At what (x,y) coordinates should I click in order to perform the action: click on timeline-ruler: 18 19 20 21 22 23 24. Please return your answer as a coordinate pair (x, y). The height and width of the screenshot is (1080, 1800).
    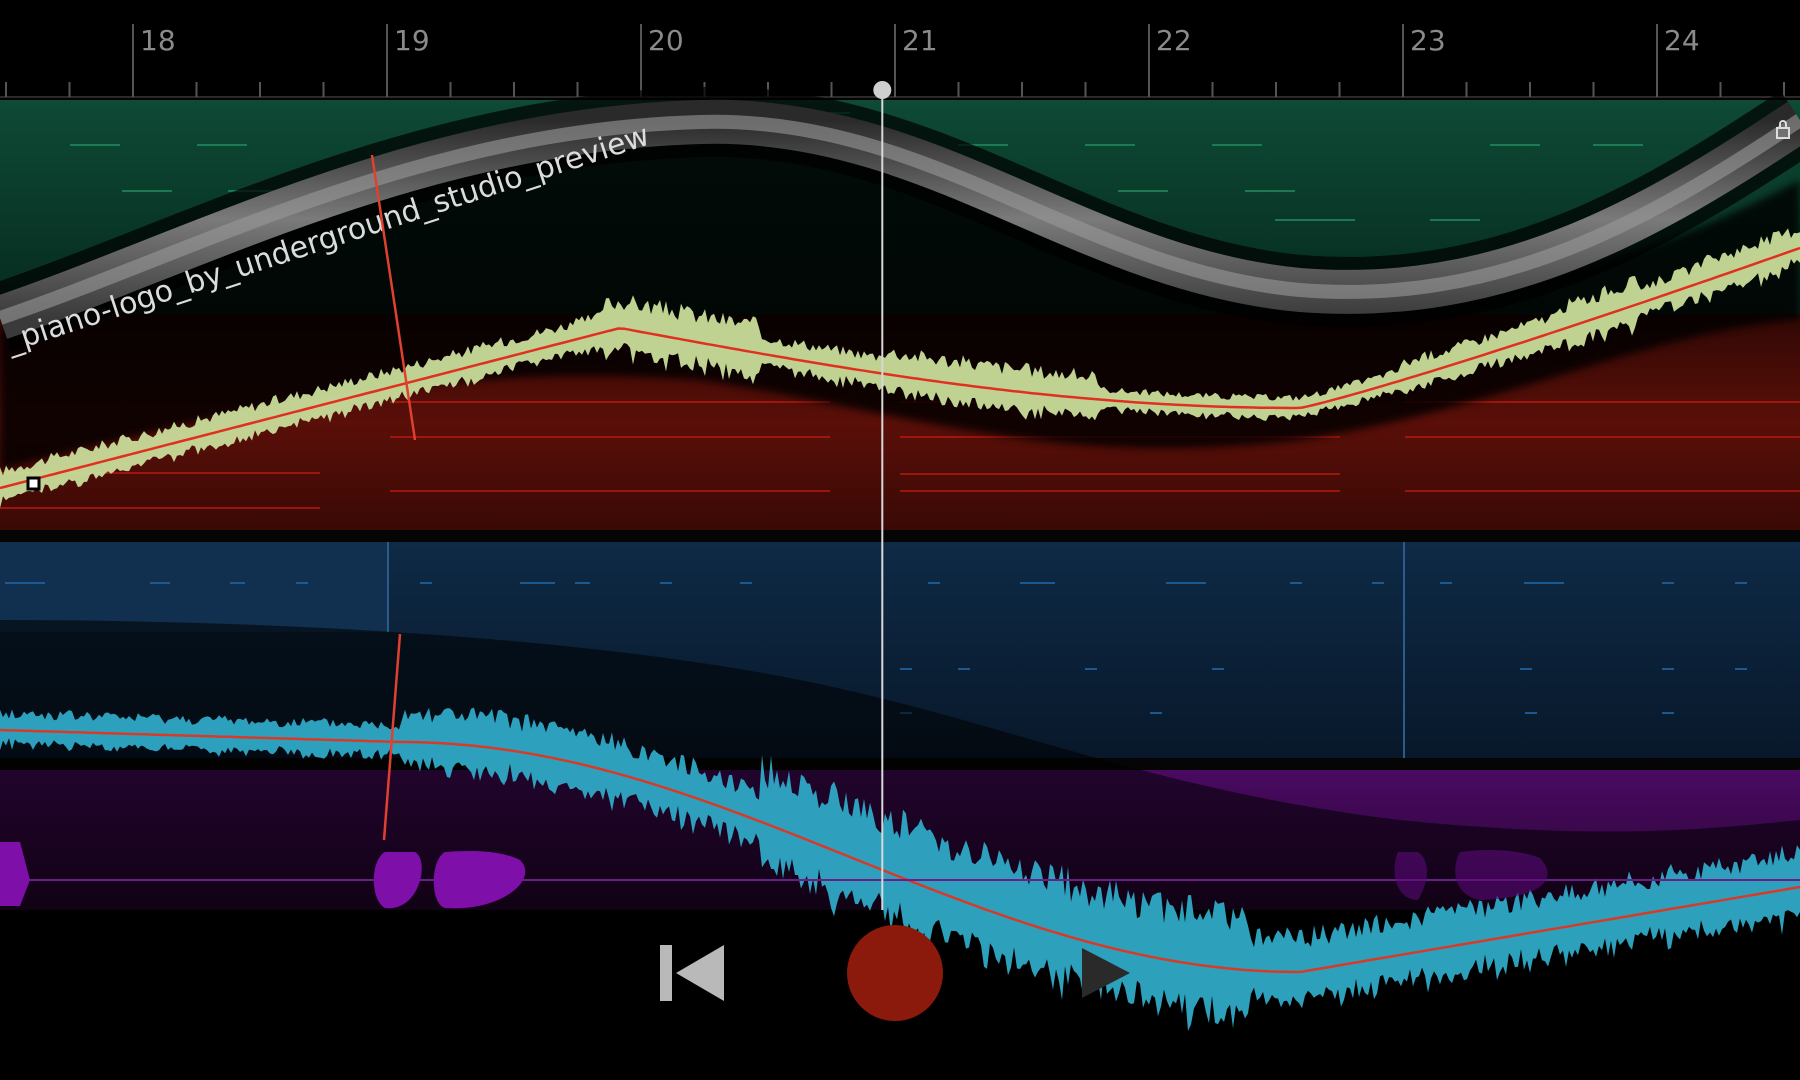
    Looking at the image, I should click on (900, 49).